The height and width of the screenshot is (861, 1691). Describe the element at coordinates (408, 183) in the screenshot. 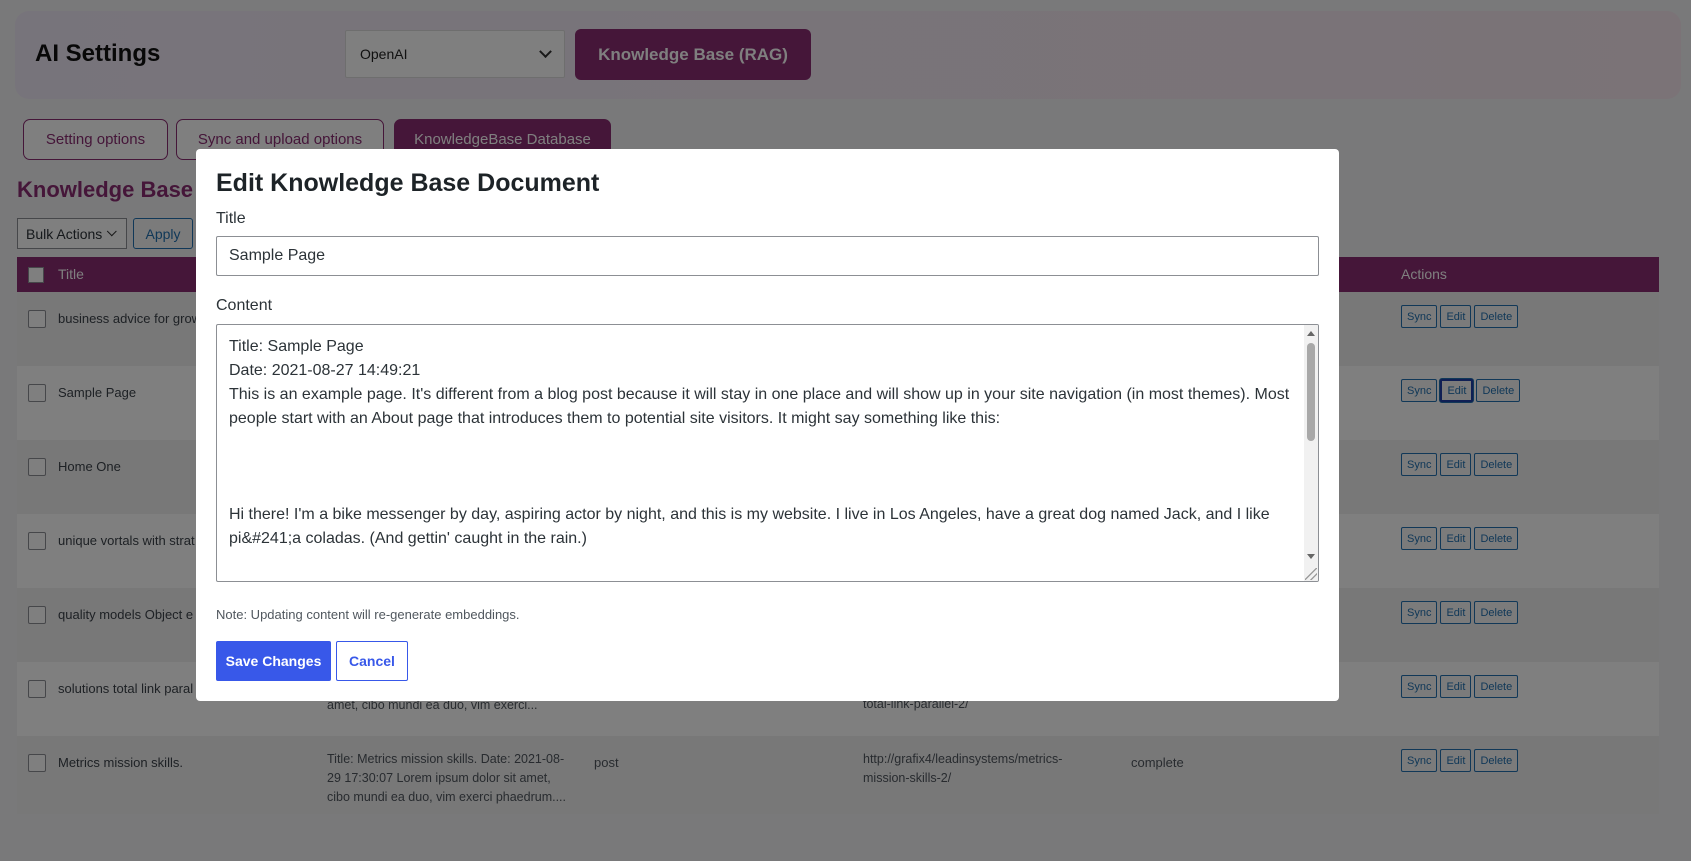

I see `modal-title: Edit Knowledge Base Document` at that location.